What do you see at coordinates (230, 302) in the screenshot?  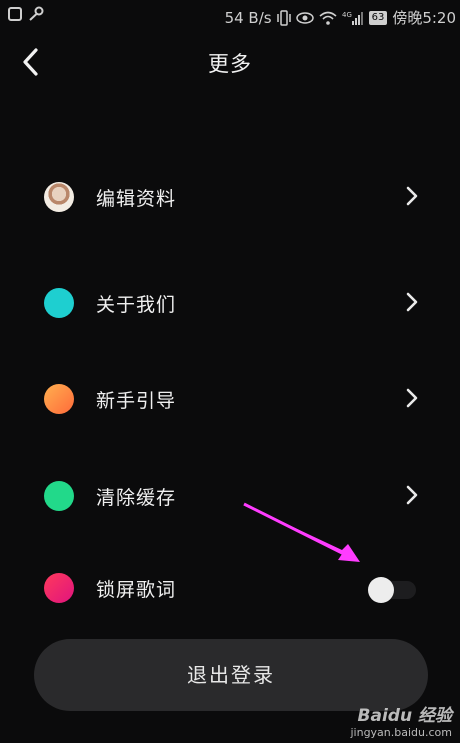 I see `menu-item-about-us: 关于我们` at bounding box center [230, 302].